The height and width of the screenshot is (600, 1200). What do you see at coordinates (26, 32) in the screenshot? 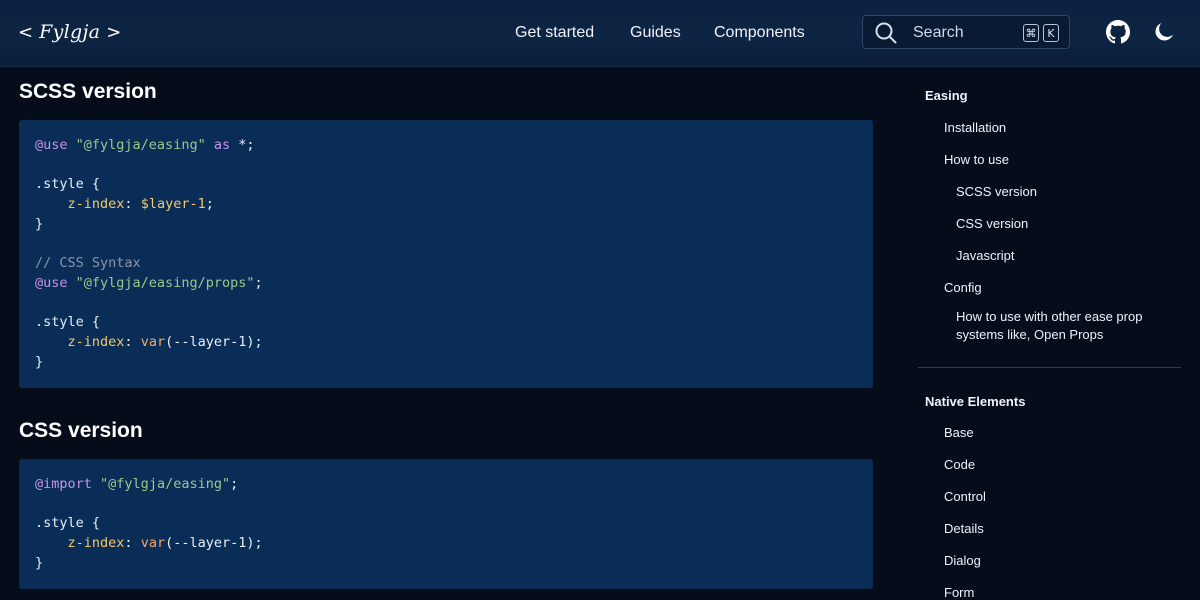
I see `logo-left-bracket: <` at bounding box center [26, 32].